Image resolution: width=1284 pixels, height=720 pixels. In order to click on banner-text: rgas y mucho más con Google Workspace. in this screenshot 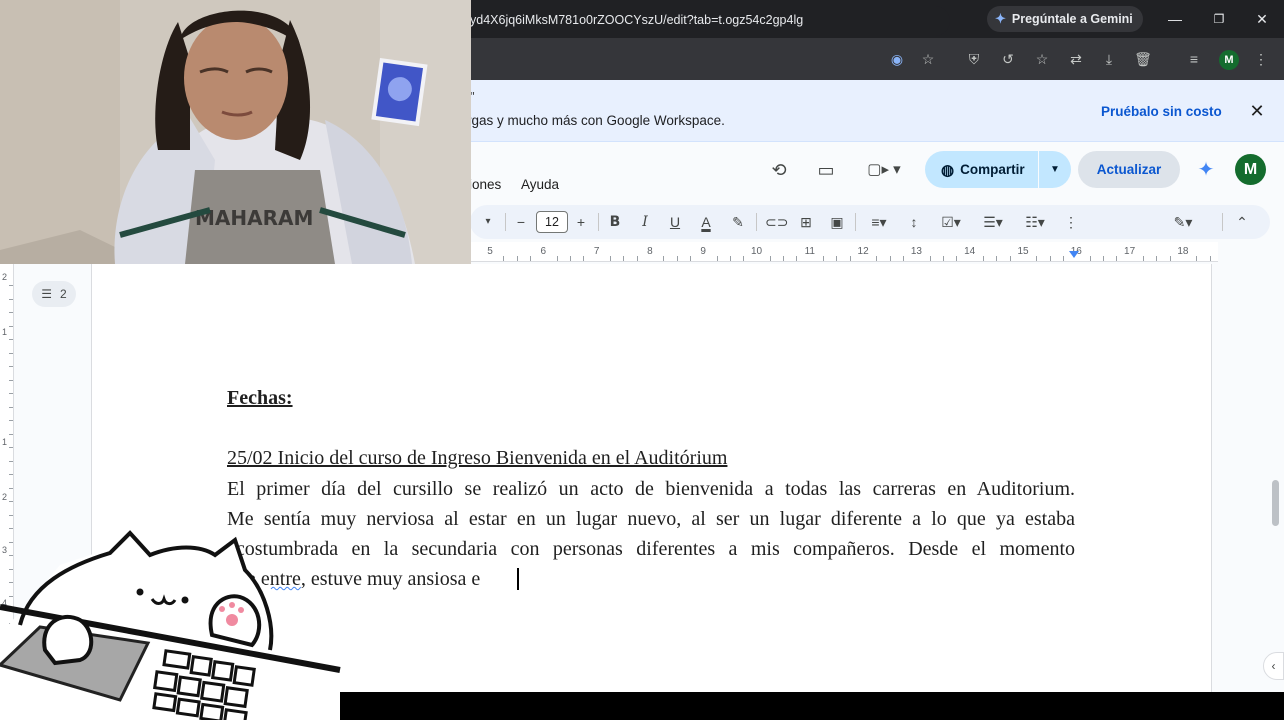, I will do `click(596, 120)`.